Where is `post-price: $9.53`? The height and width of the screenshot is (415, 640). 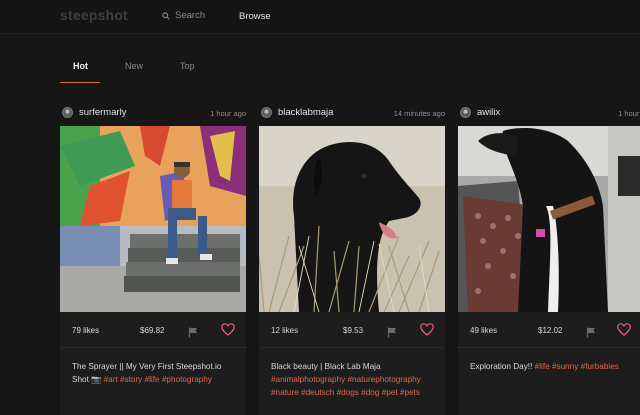
post-price: $9.53 is located at coordinates (353, 330).